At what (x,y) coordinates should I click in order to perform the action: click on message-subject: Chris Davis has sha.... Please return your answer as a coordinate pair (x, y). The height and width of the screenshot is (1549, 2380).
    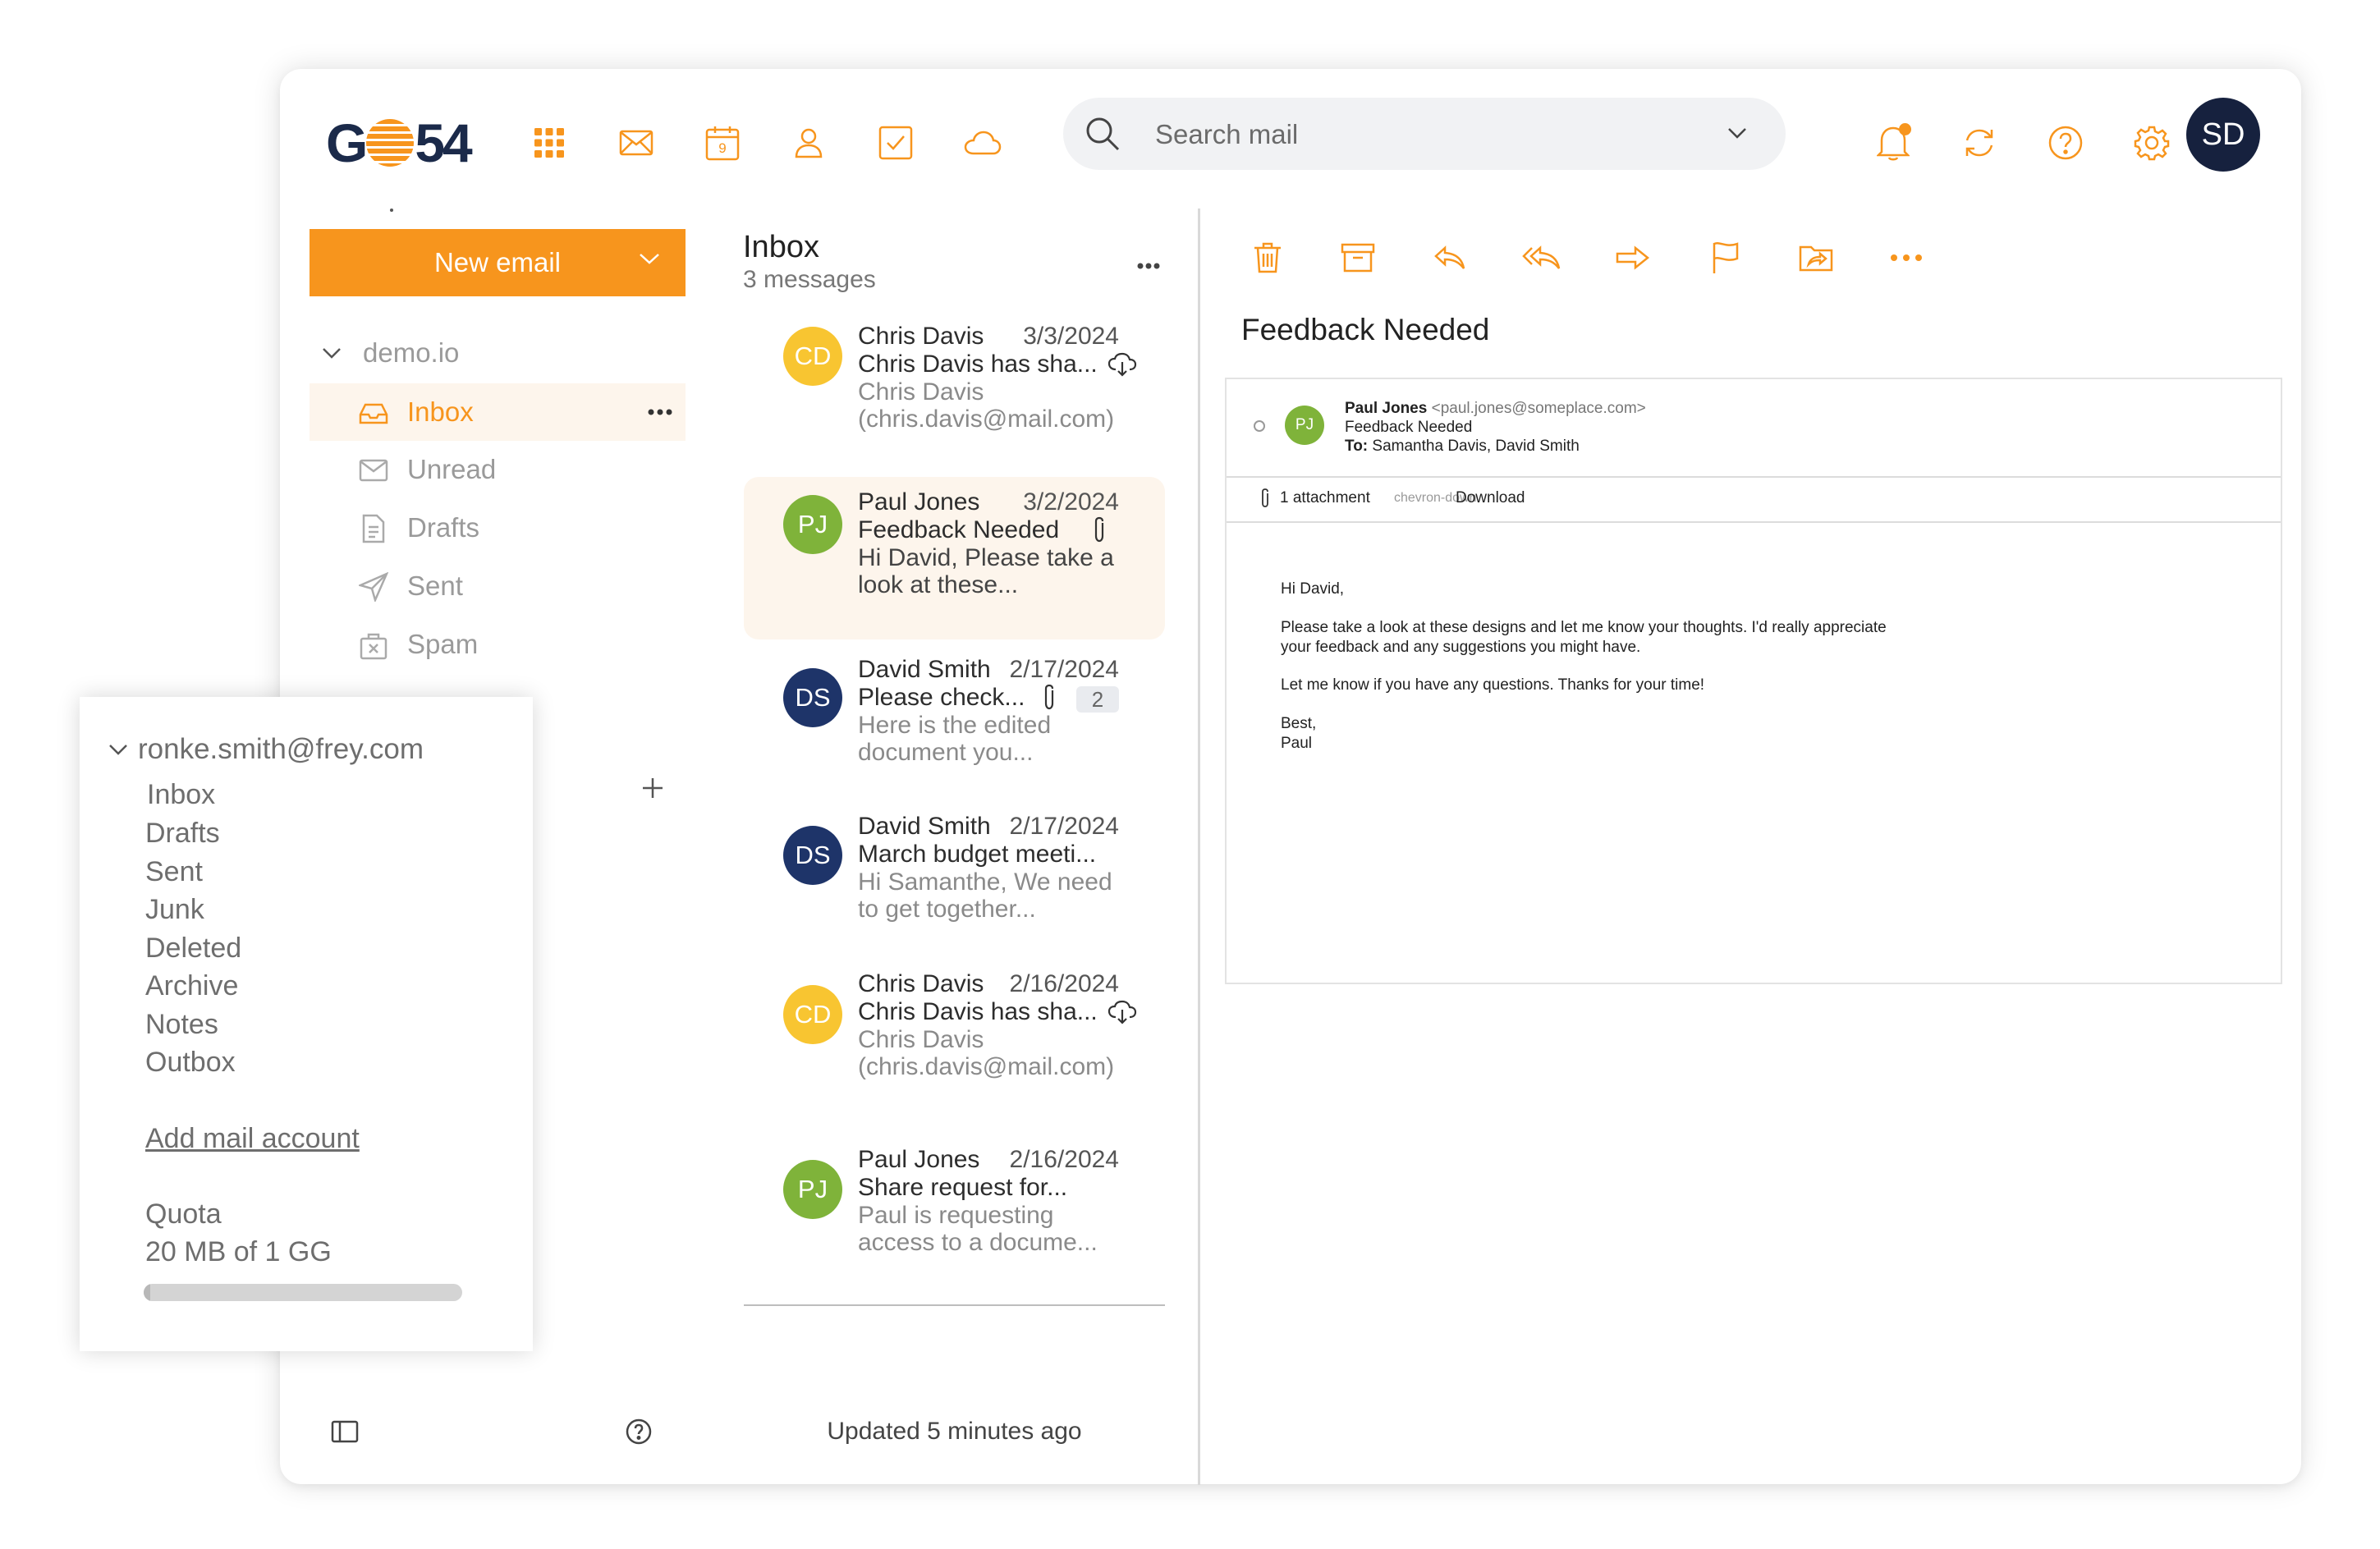
    Looking at the image, I should click on (978, 1011).